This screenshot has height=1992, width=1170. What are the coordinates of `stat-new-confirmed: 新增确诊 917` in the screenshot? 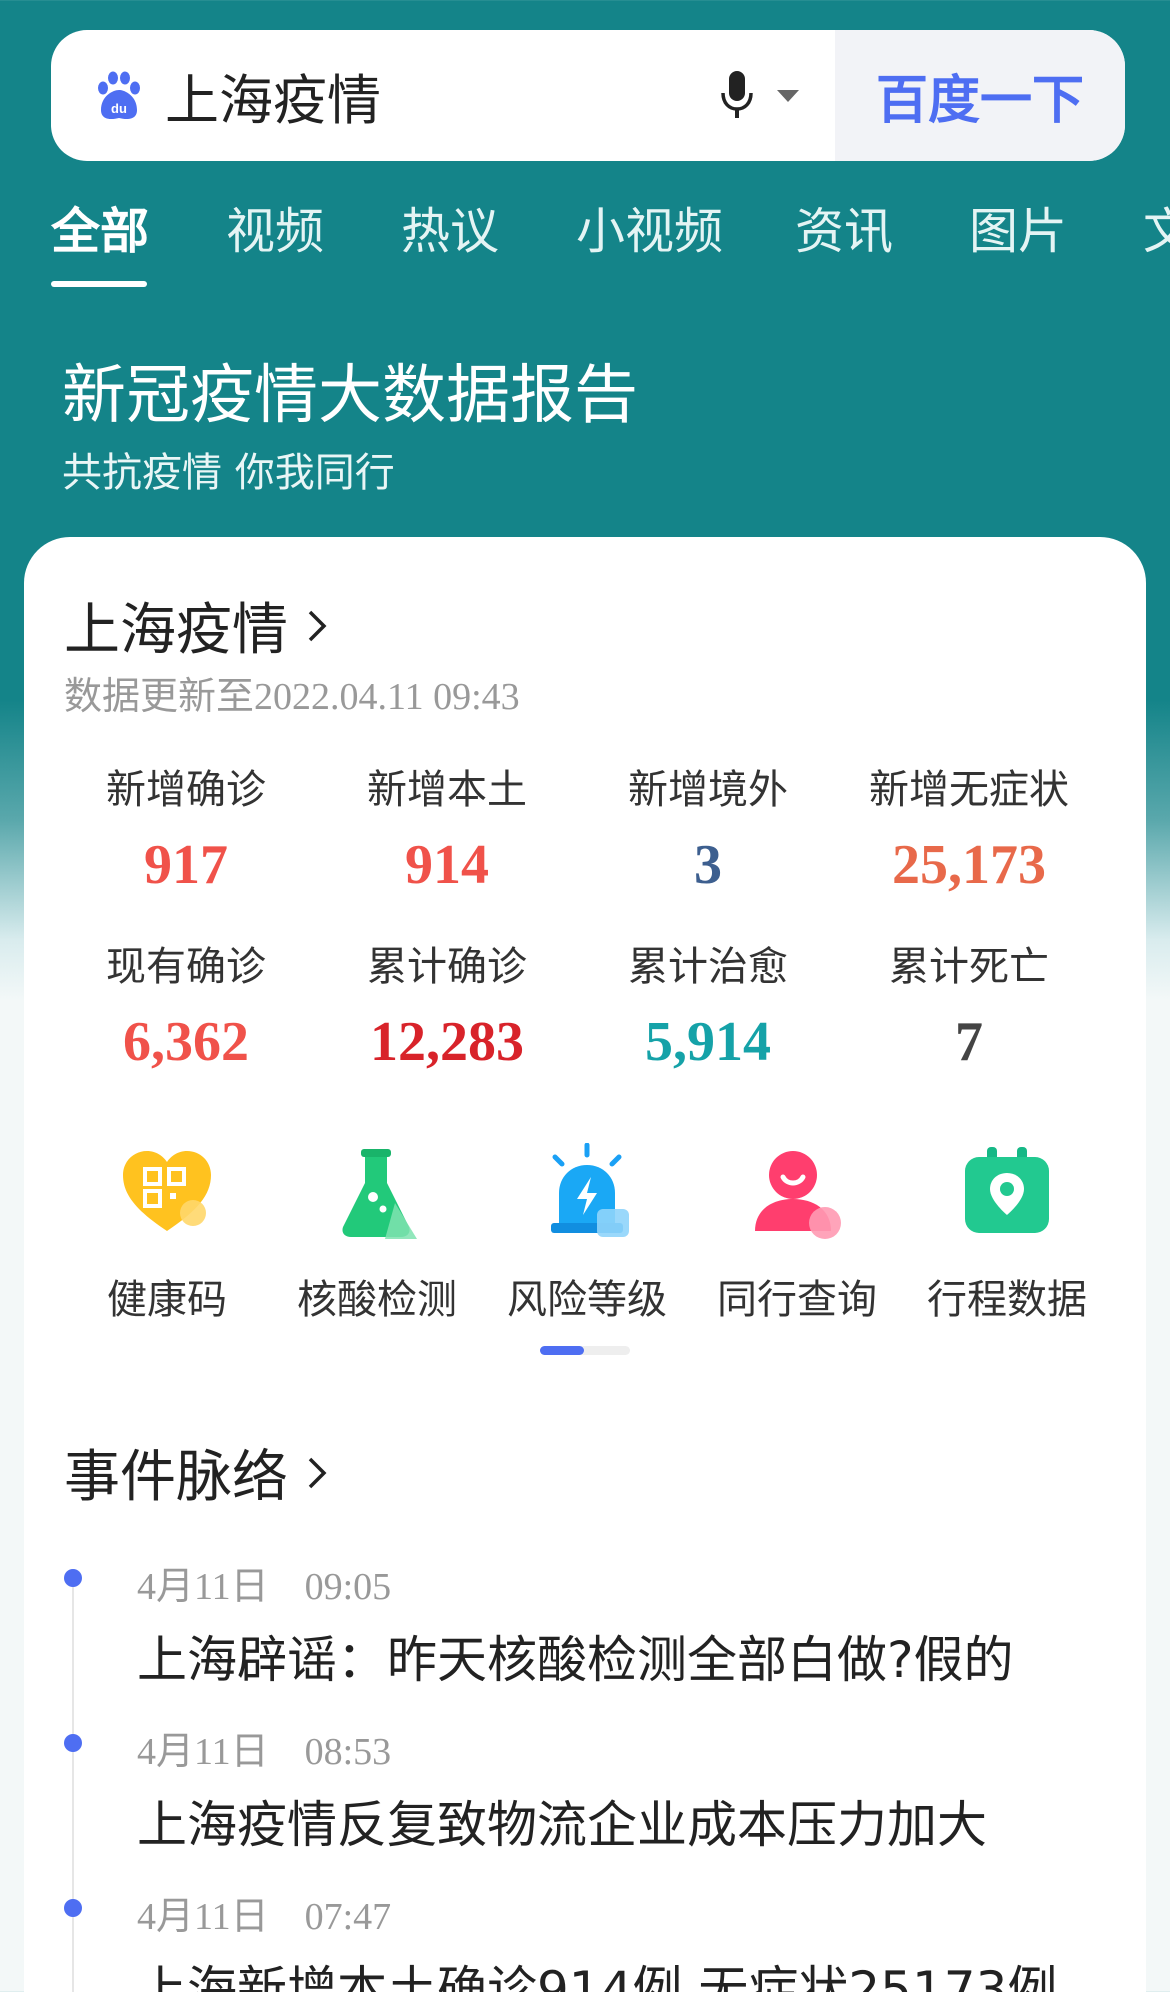 It's located at (186, 827).